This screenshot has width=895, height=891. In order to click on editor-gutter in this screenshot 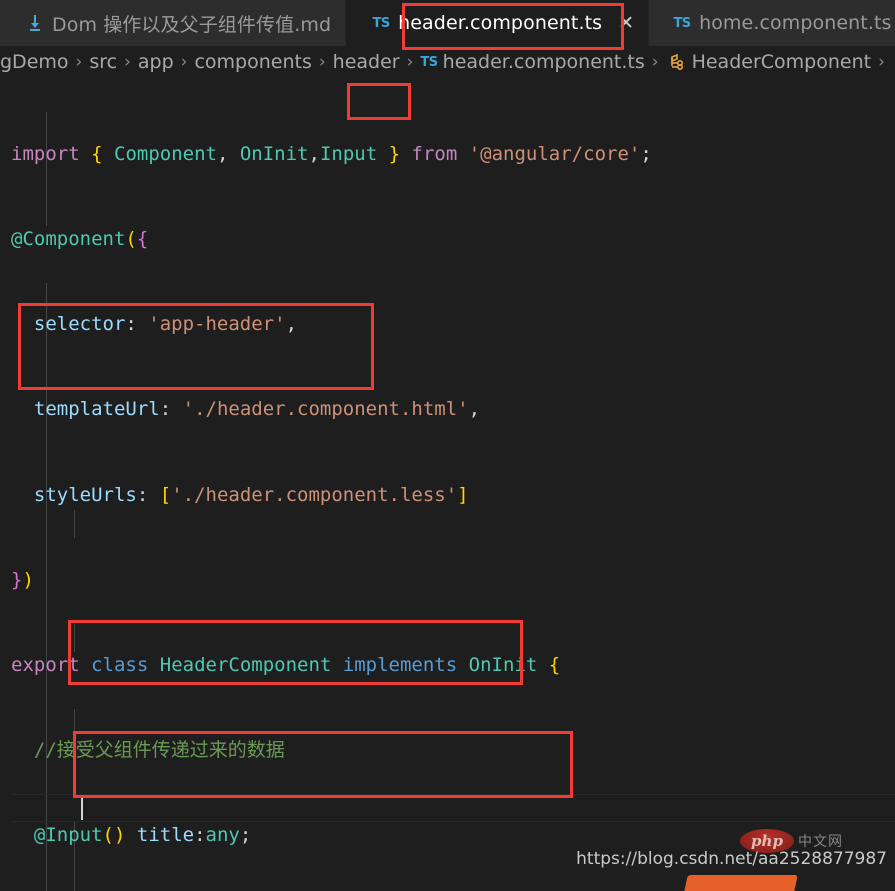, I will do `click(5, 484)`.